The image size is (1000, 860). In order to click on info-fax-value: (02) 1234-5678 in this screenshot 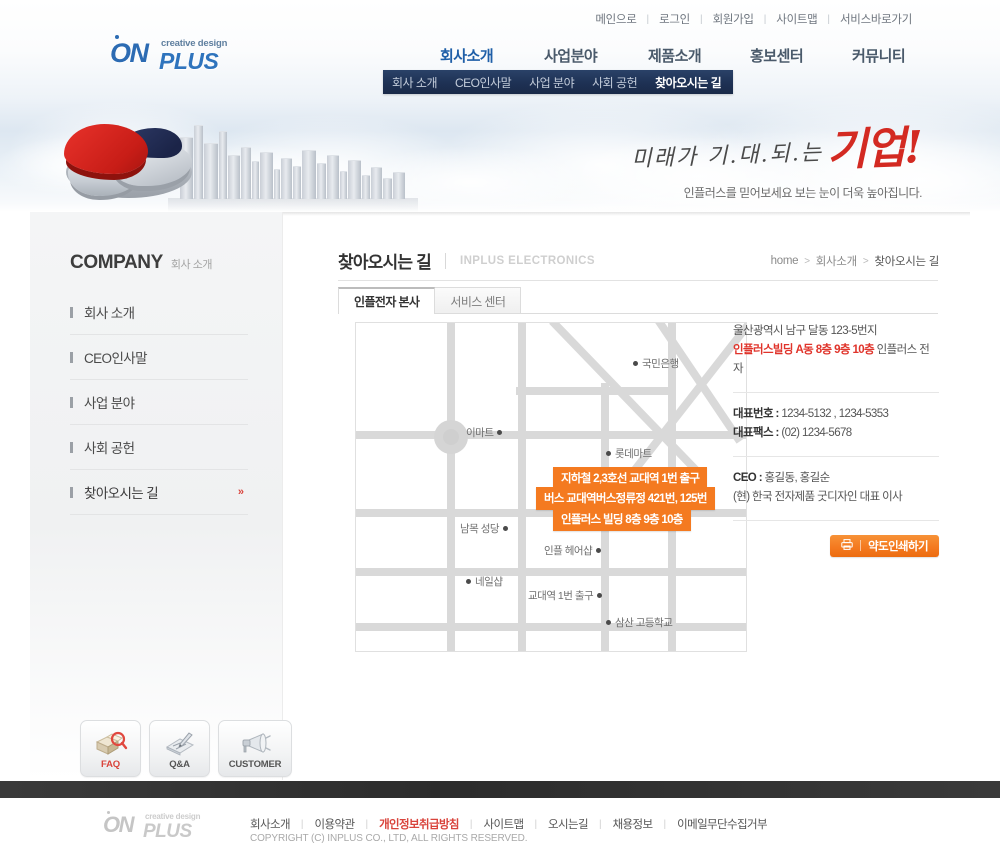, I will do `click(815, 432)`.